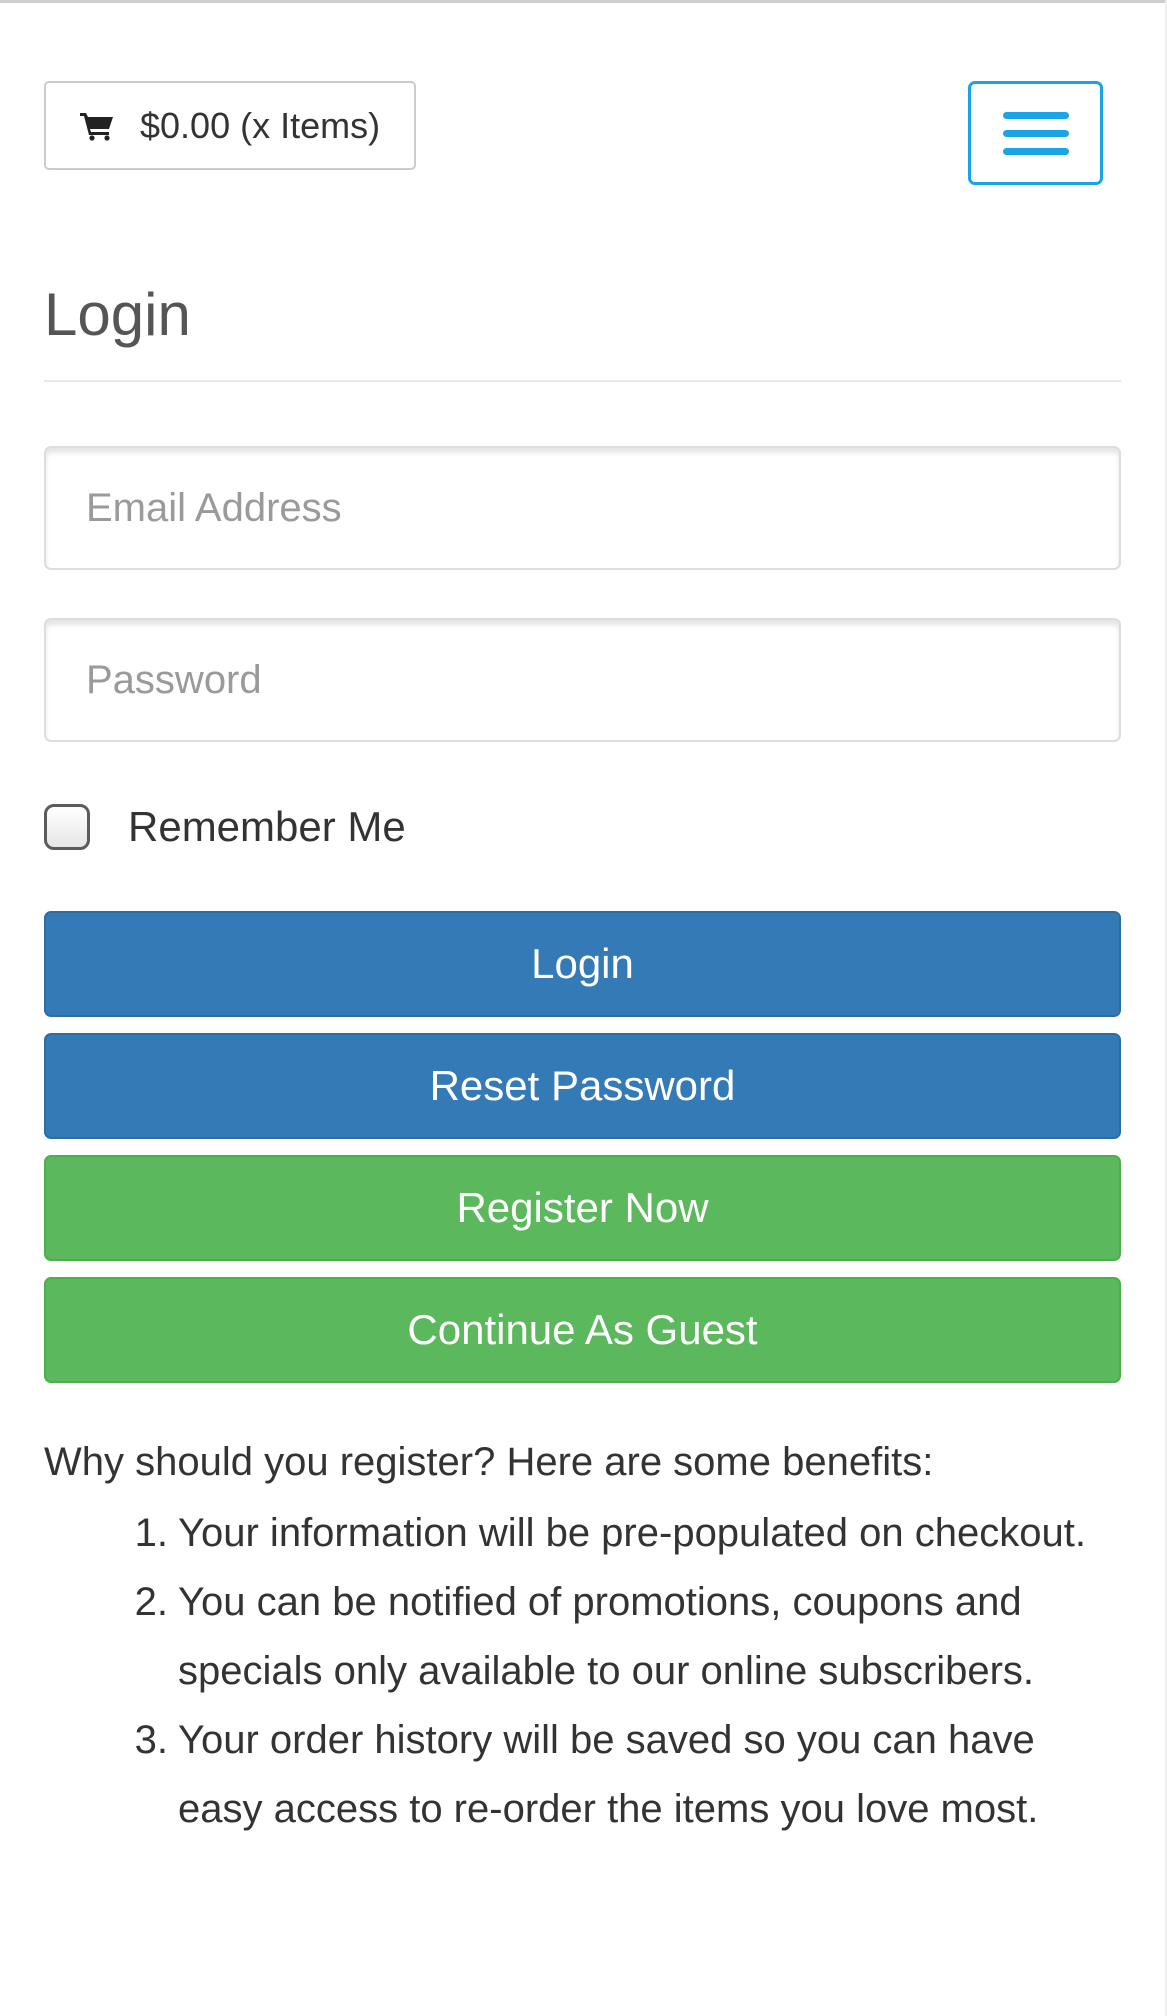 The image size is (1167, 2016). I want to click on remember-me-toggle: Remember Me, so click(225, 827).